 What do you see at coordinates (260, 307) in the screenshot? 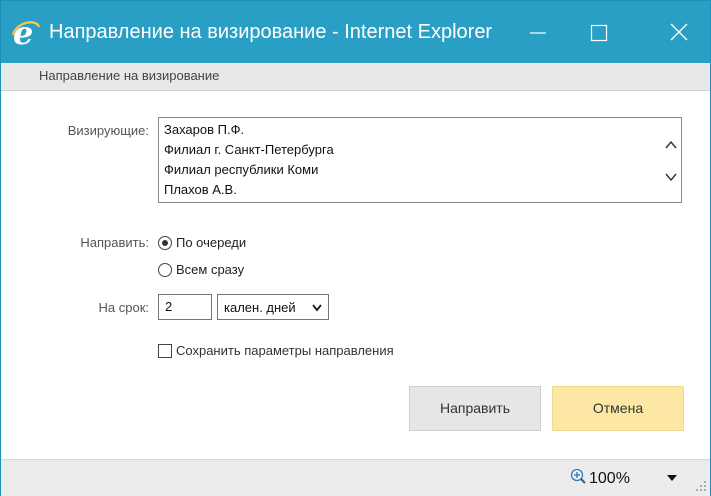
I see `term-unit-value: кален. дней` at bounding box center [260, 307].